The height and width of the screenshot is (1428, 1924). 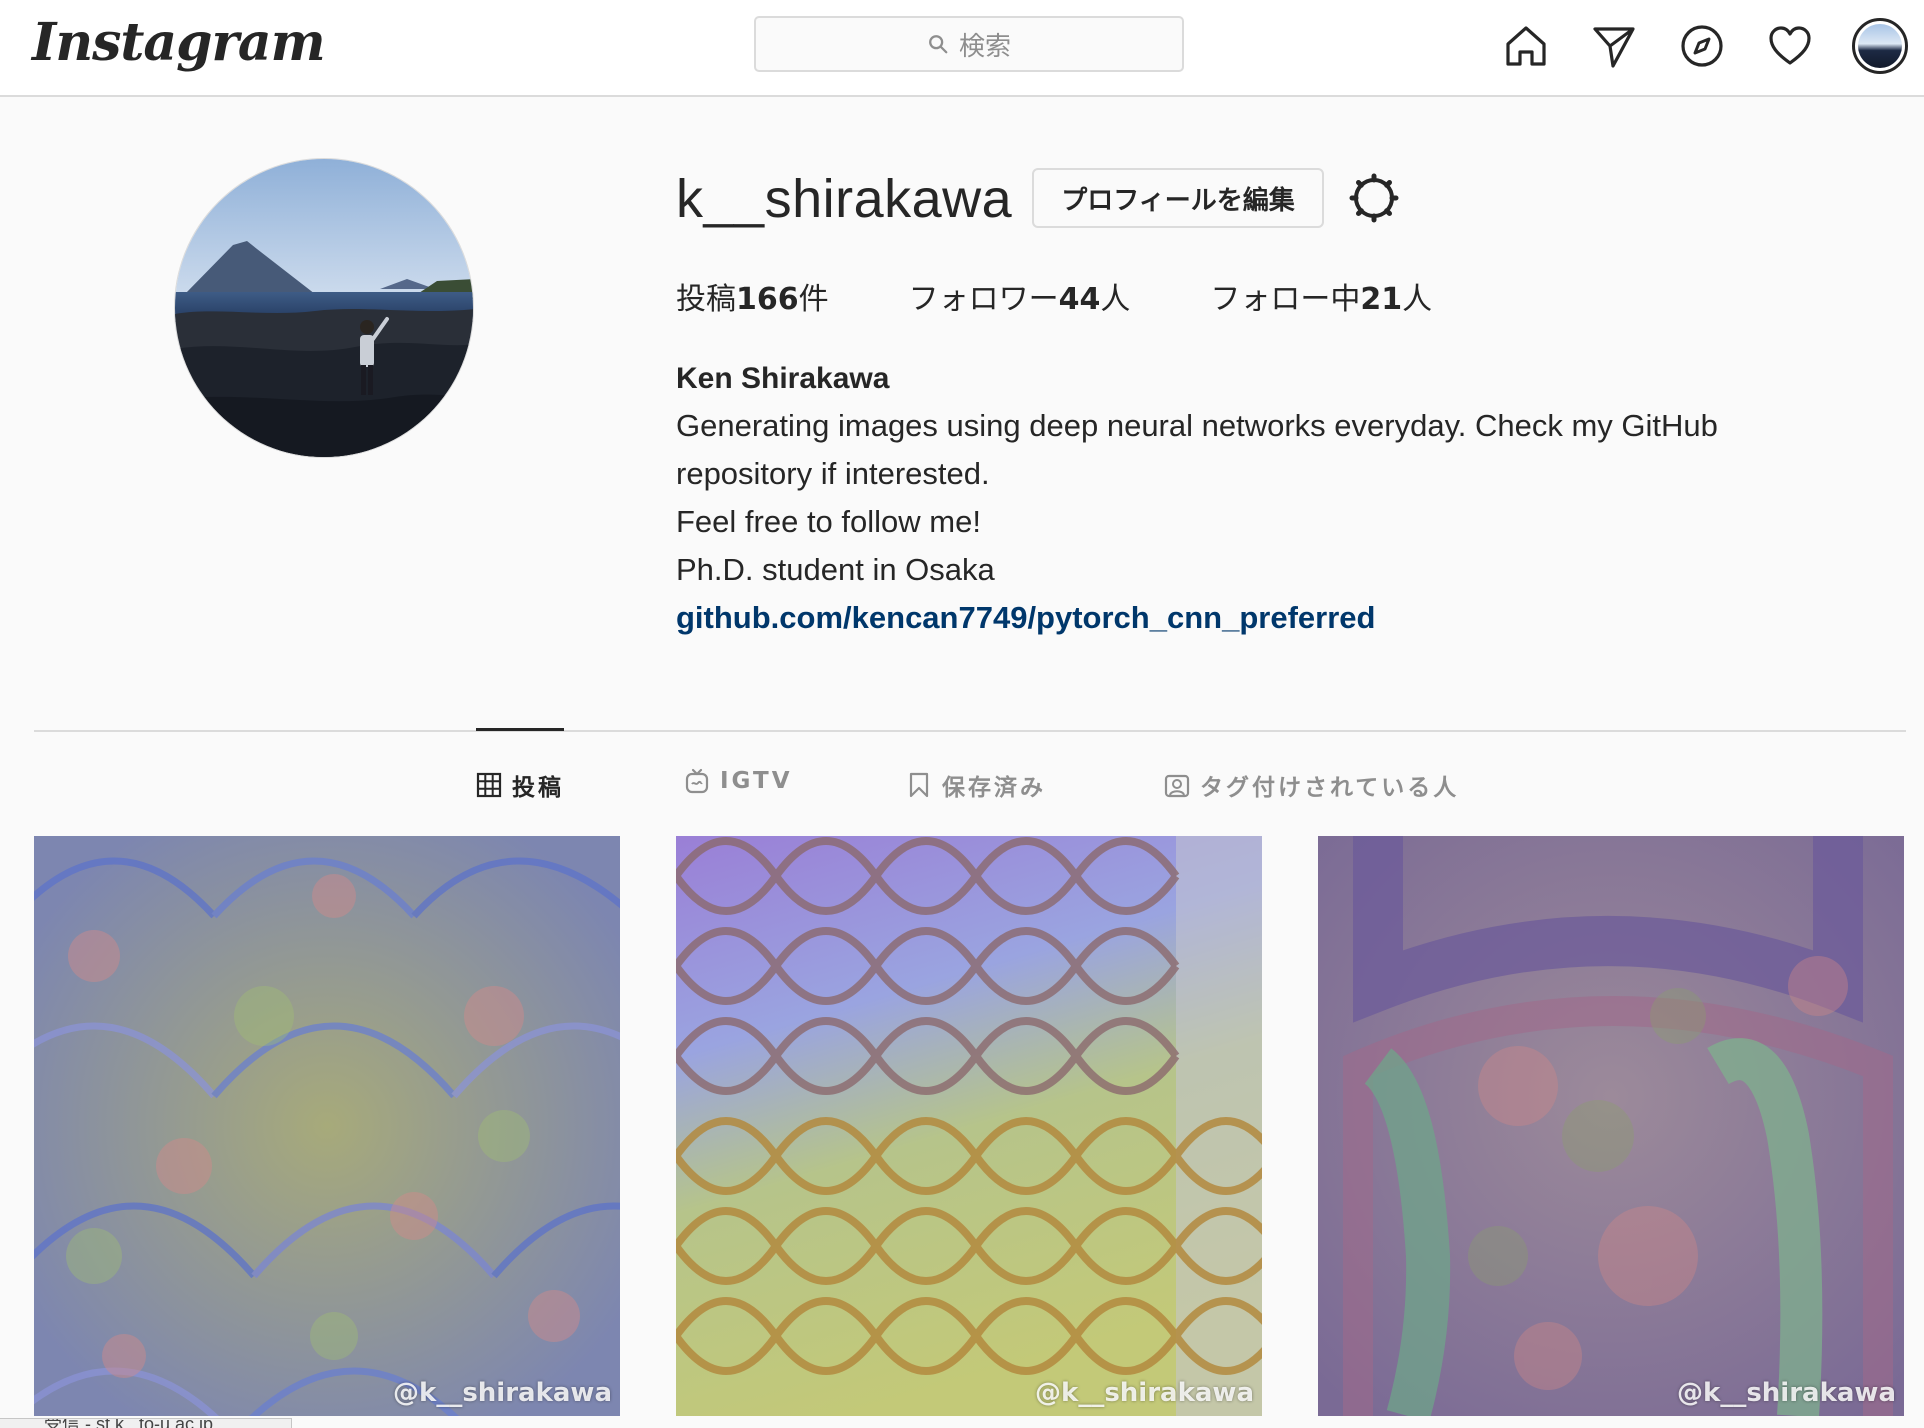 I want to click on following-label: フォロー中, so click(x=1285, y=299).